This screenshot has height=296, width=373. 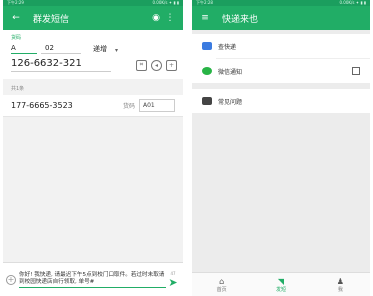 I want to click on tab-label: 发短, so click(x=280, y=289).